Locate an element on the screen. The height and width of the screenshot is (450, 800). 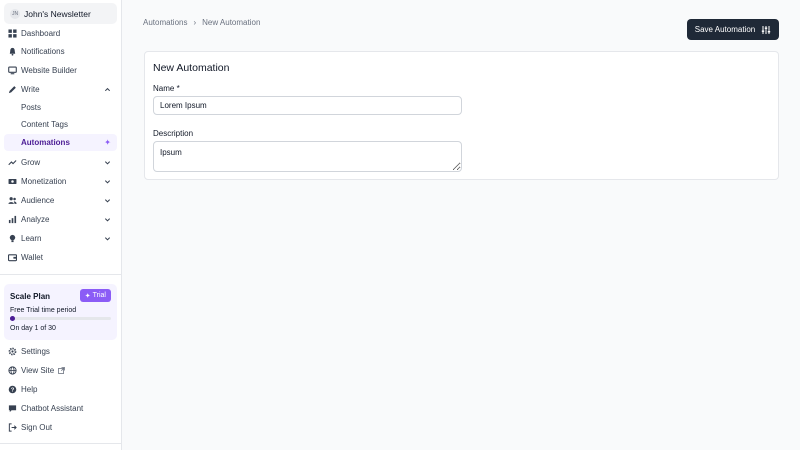
sidebar-item-label: Monetization is located at coordinates (44, 181).